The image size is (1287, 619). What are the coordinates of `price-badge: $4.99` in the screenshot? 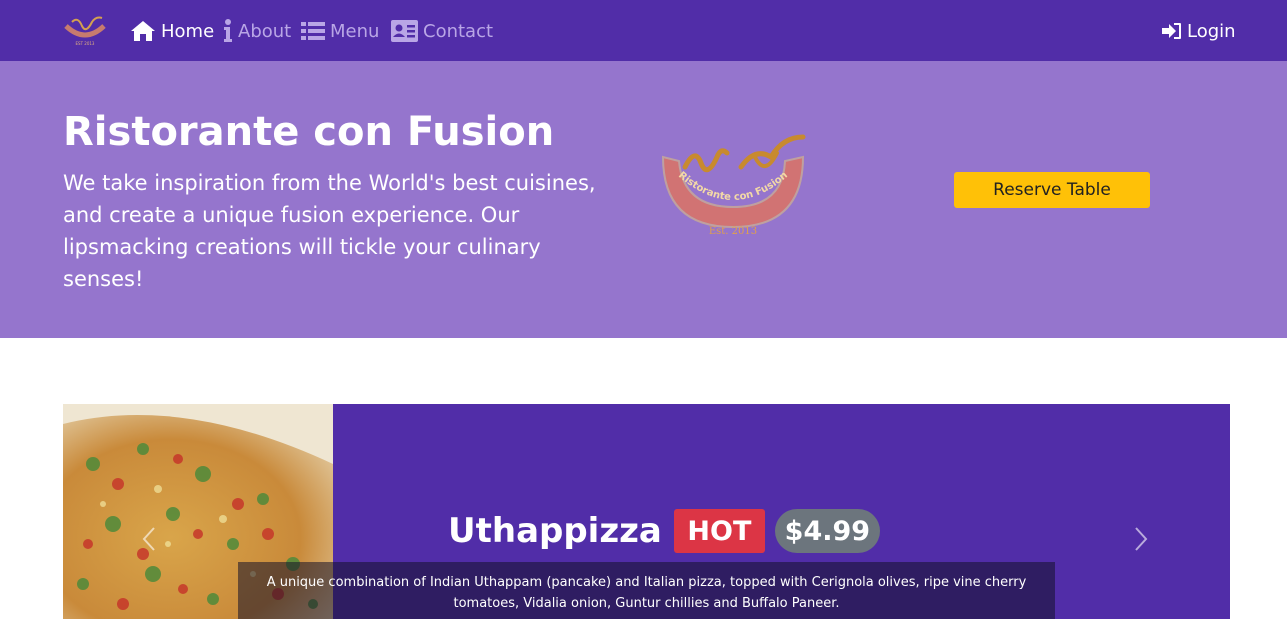 It's located at (827, 531).